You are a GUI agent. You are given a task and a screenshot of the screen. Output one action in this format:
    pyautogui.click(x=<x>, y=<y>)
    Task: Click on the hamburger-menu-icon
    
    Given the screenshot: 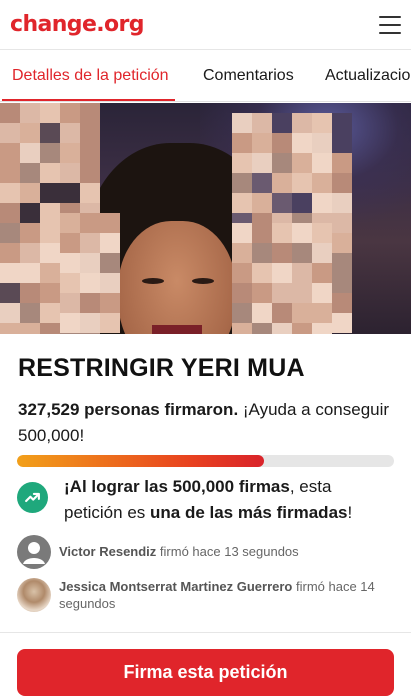 What is the action you would take?
    pyautogui.click(x=390, y=25)
    